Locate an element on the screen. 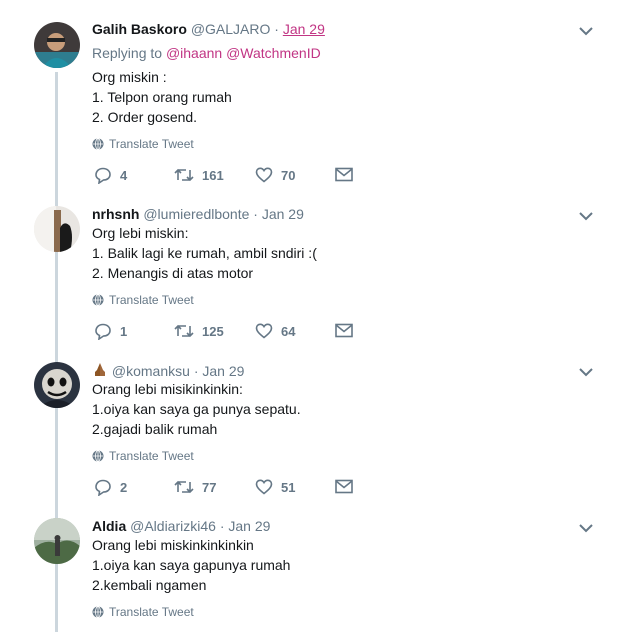 This screenshot has height=632, width=632. like-count: 51 is located at coordinates (288, 487).